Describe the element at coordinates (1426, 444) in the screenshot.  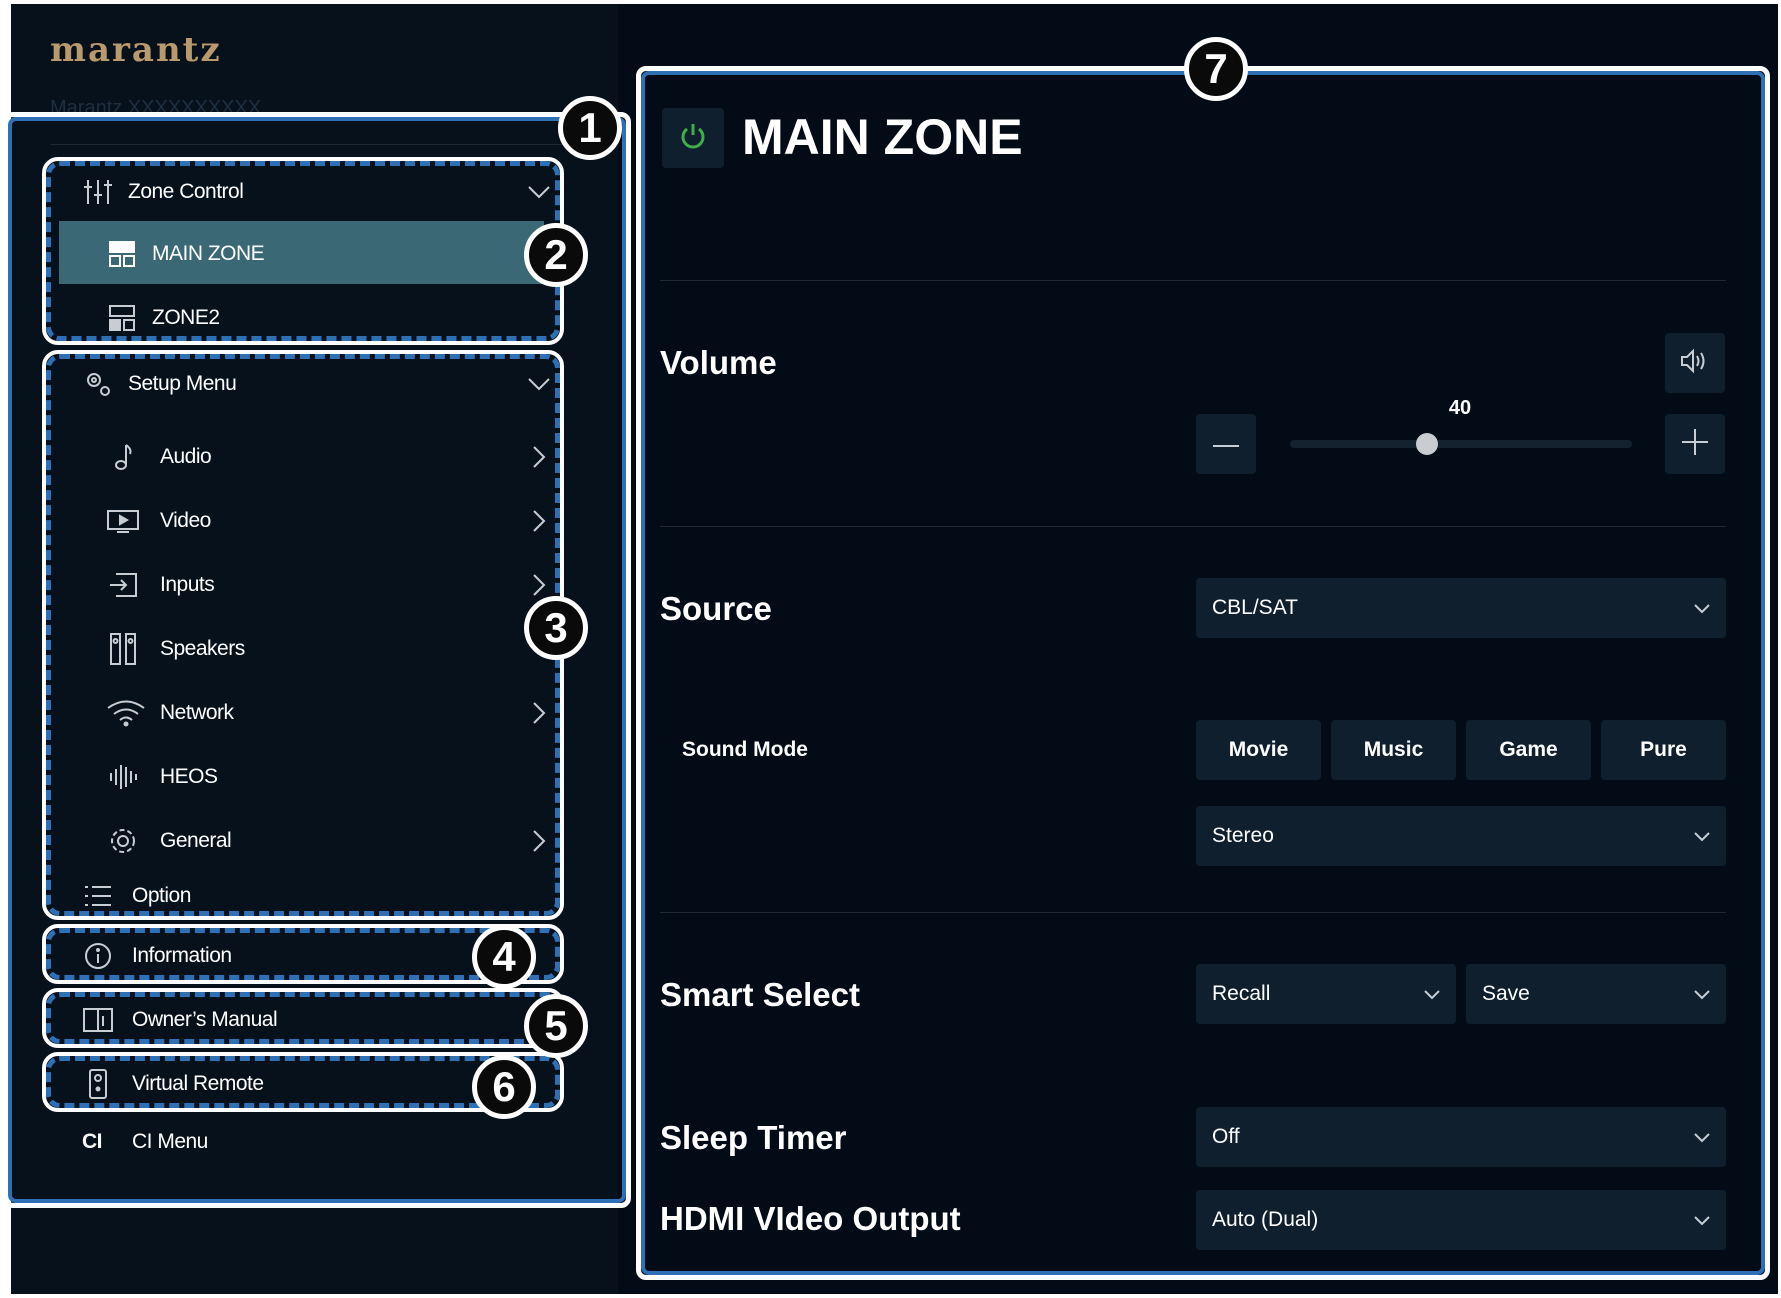
I see `volume-slider-thumb` at that location.